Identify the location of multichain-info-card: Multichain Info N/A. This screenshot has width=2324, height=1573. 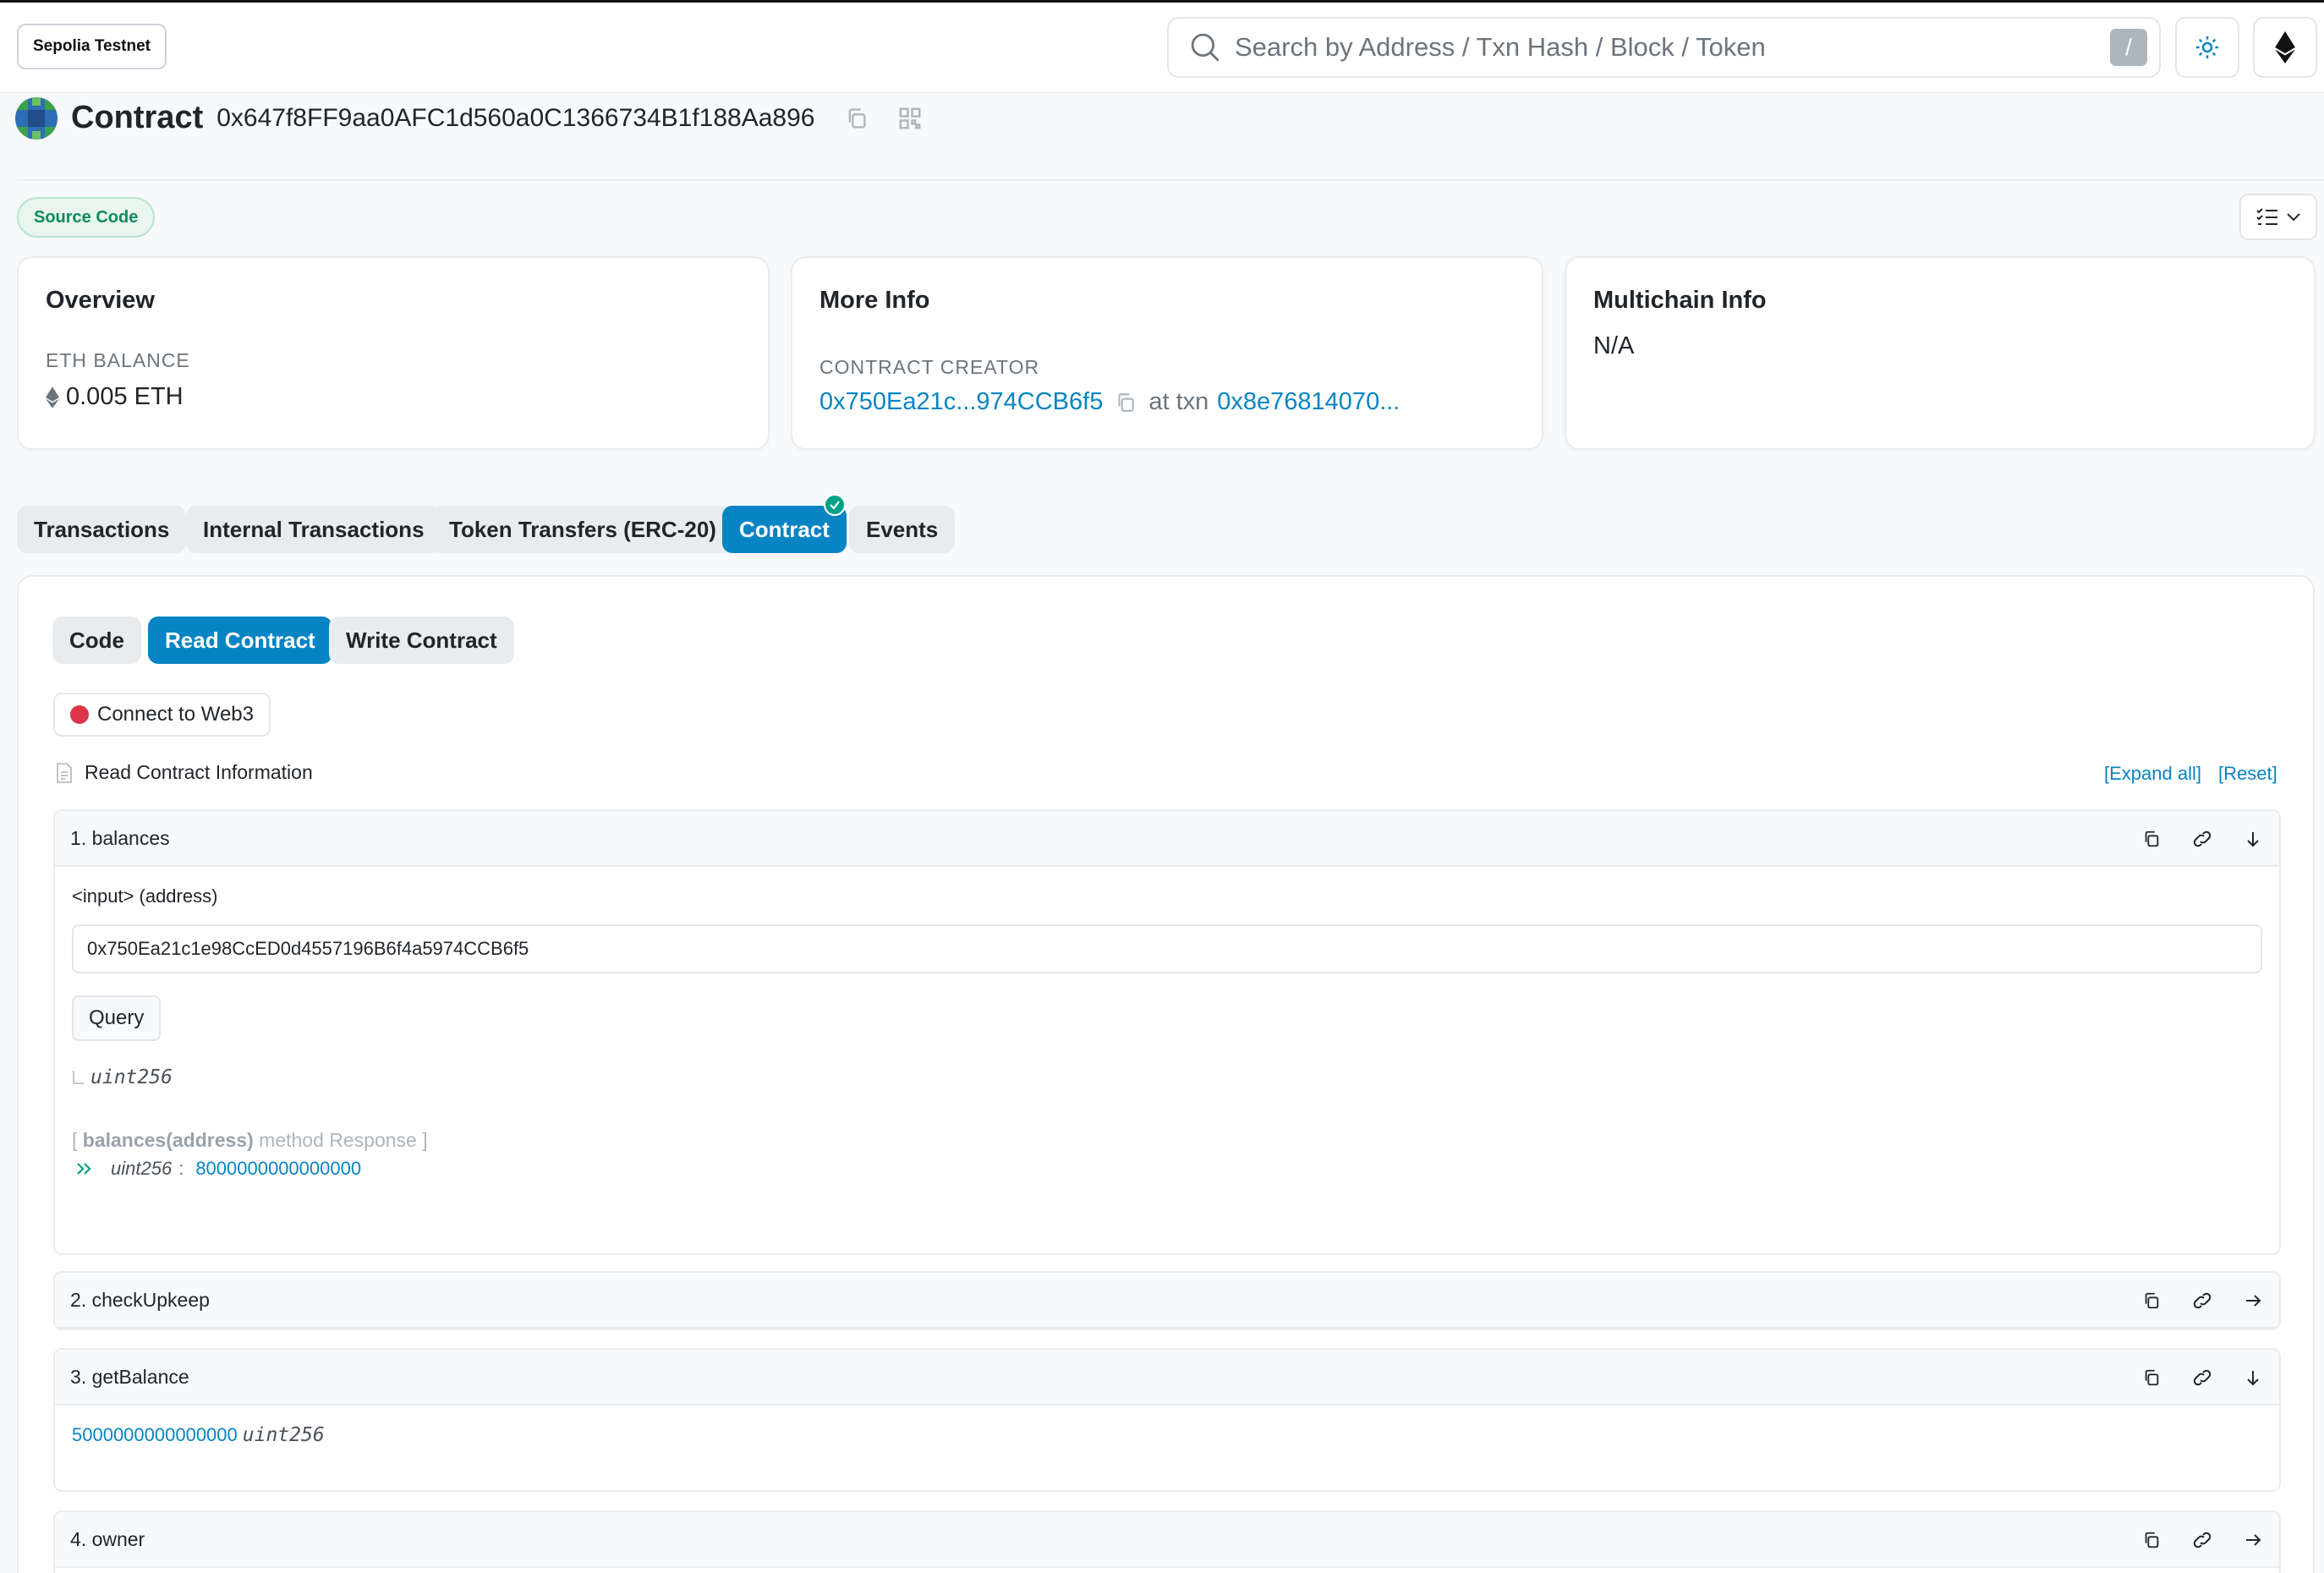
(1940, 353).